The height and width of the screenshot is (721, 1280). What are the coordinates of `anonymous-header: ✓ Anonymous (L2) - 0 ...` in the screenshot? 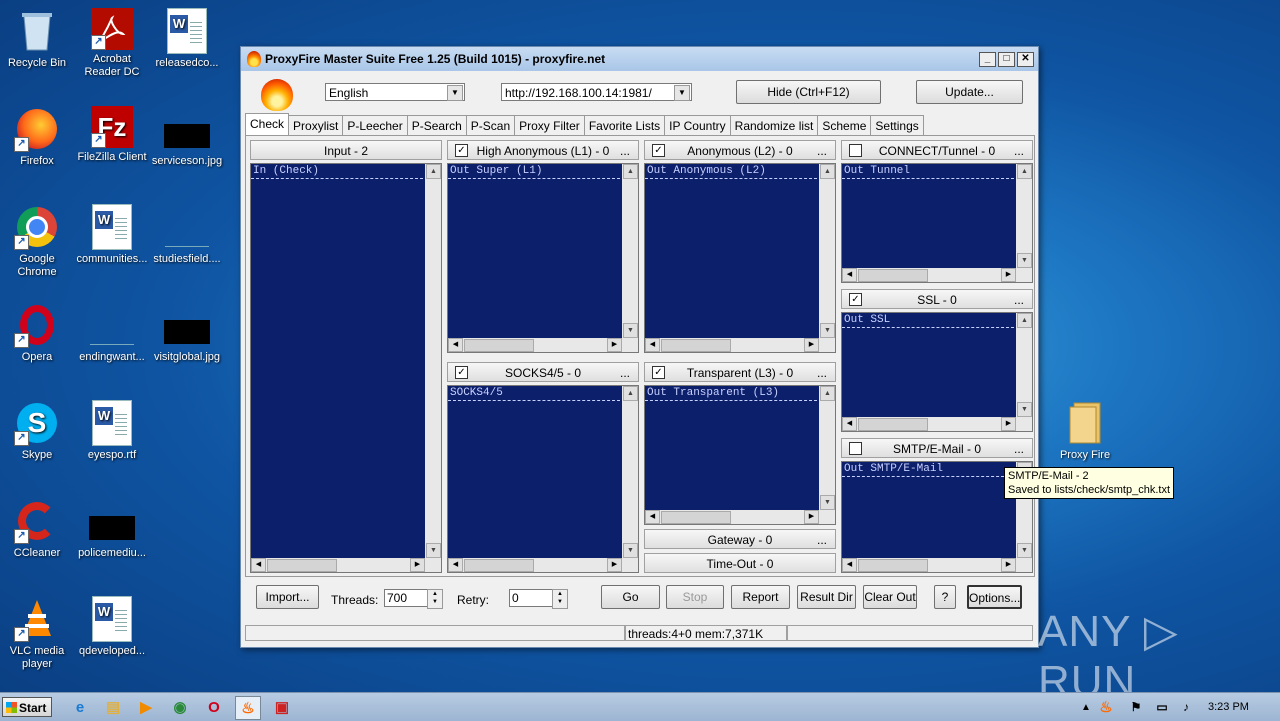 It's located at (740, 150).